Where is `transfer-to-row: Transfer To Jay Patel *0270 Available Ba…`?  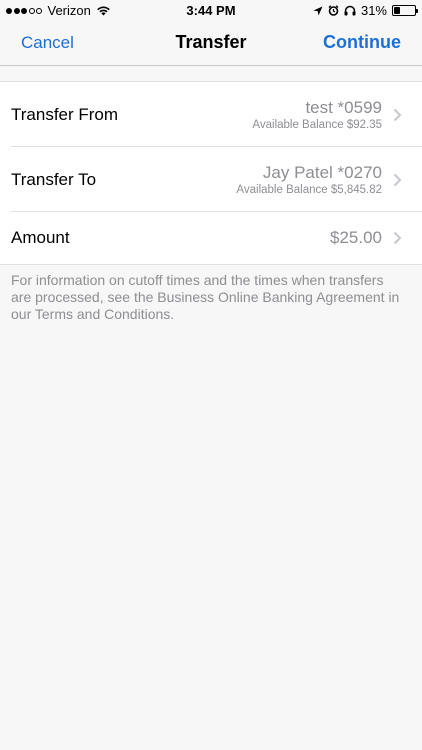 transfer-to-row: Transfer To Jay Patel *0270 Available Ba… is located at coordinates (211, 179).